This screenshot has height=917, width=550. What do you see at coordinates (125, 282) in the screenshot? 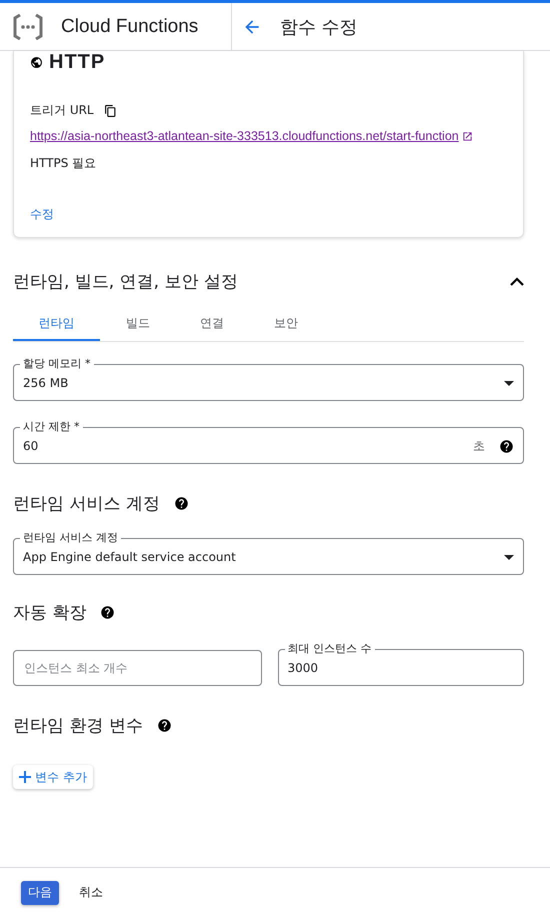
I see `section-title: 런타임, 빌드, 연결, 보안 설정` at bounding box center [125, 282].